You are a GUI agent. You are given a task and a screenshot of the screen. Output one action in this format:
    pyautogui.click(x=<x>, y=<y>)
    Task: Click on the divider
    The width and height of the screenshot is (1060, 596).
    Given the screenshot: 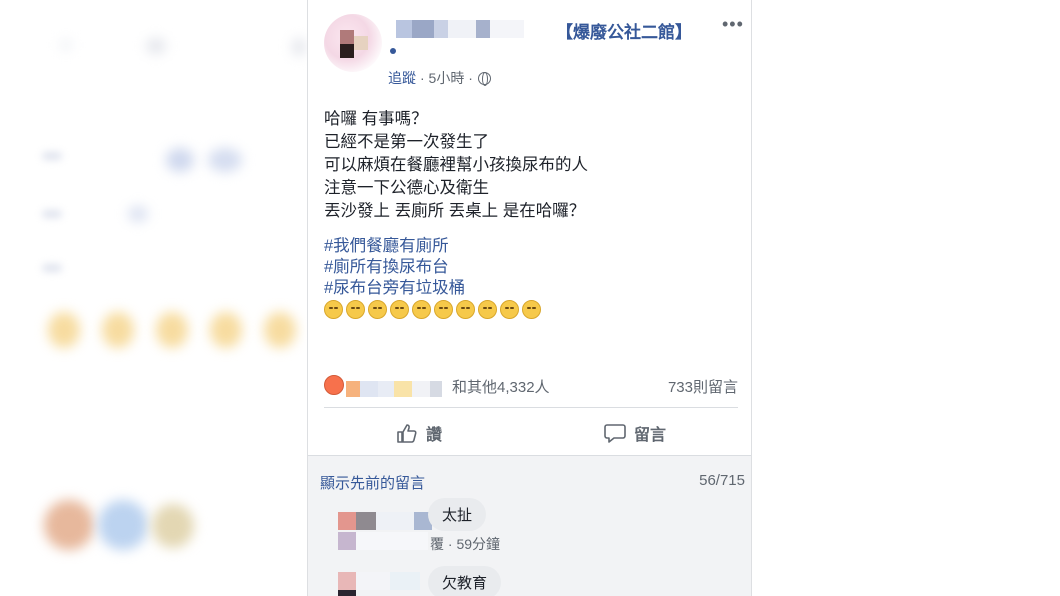 What is the action you would take?
    pyautogui.click(x=531, y=407)
    